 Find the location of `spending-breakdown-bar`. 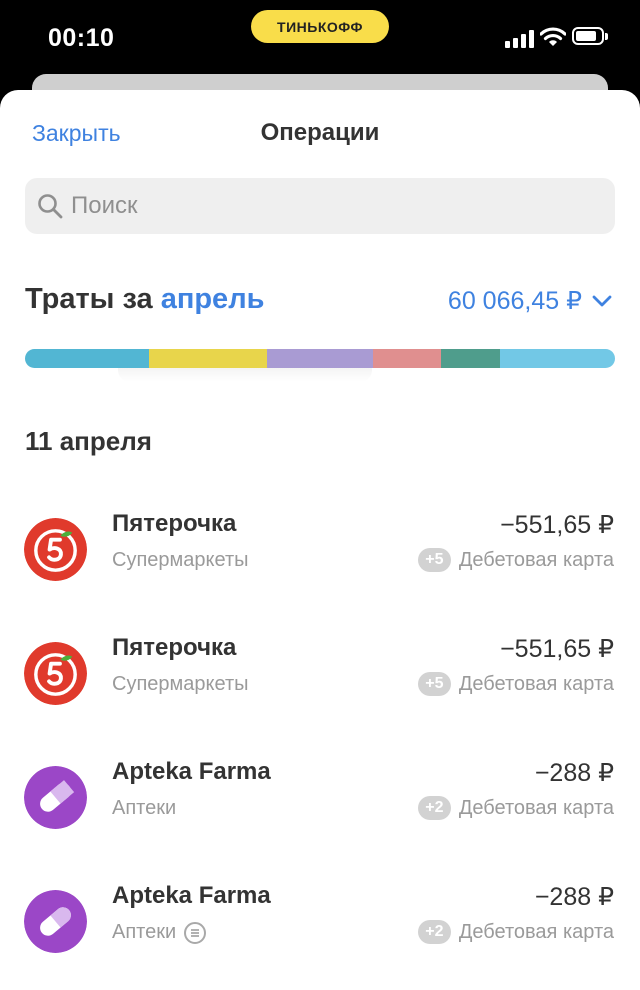

spending-breakdown-bar is located at coordinates (320, 358).